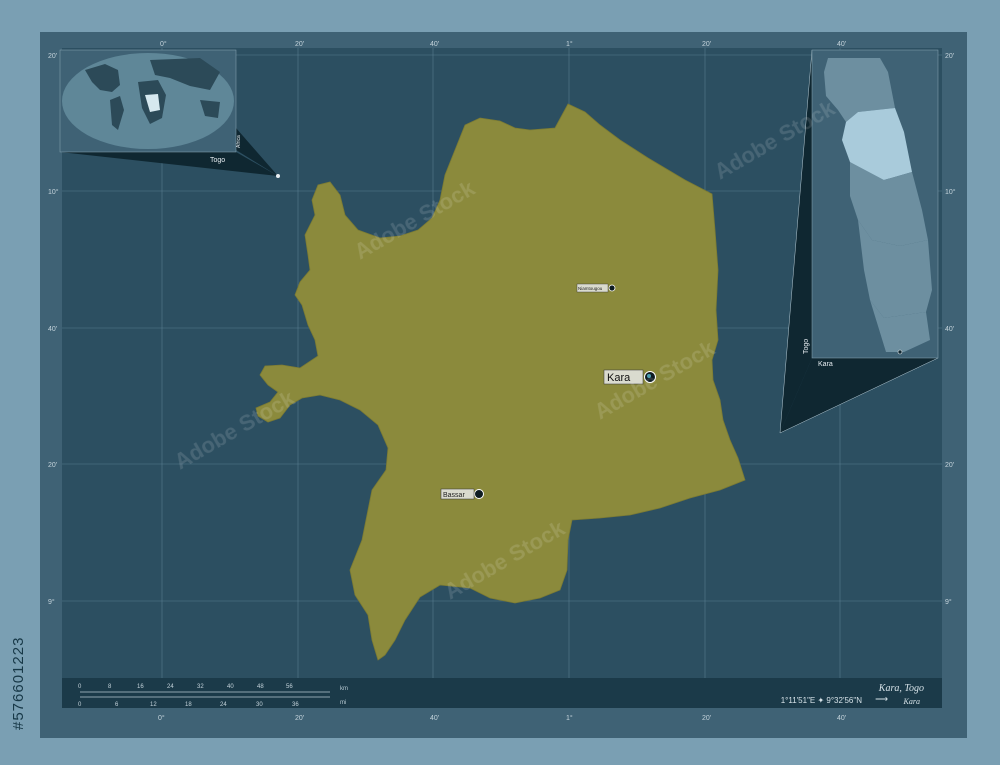  Describe the element at coordinates (51, 602) in the screenshot. I see `left-label: 9°` at that location.